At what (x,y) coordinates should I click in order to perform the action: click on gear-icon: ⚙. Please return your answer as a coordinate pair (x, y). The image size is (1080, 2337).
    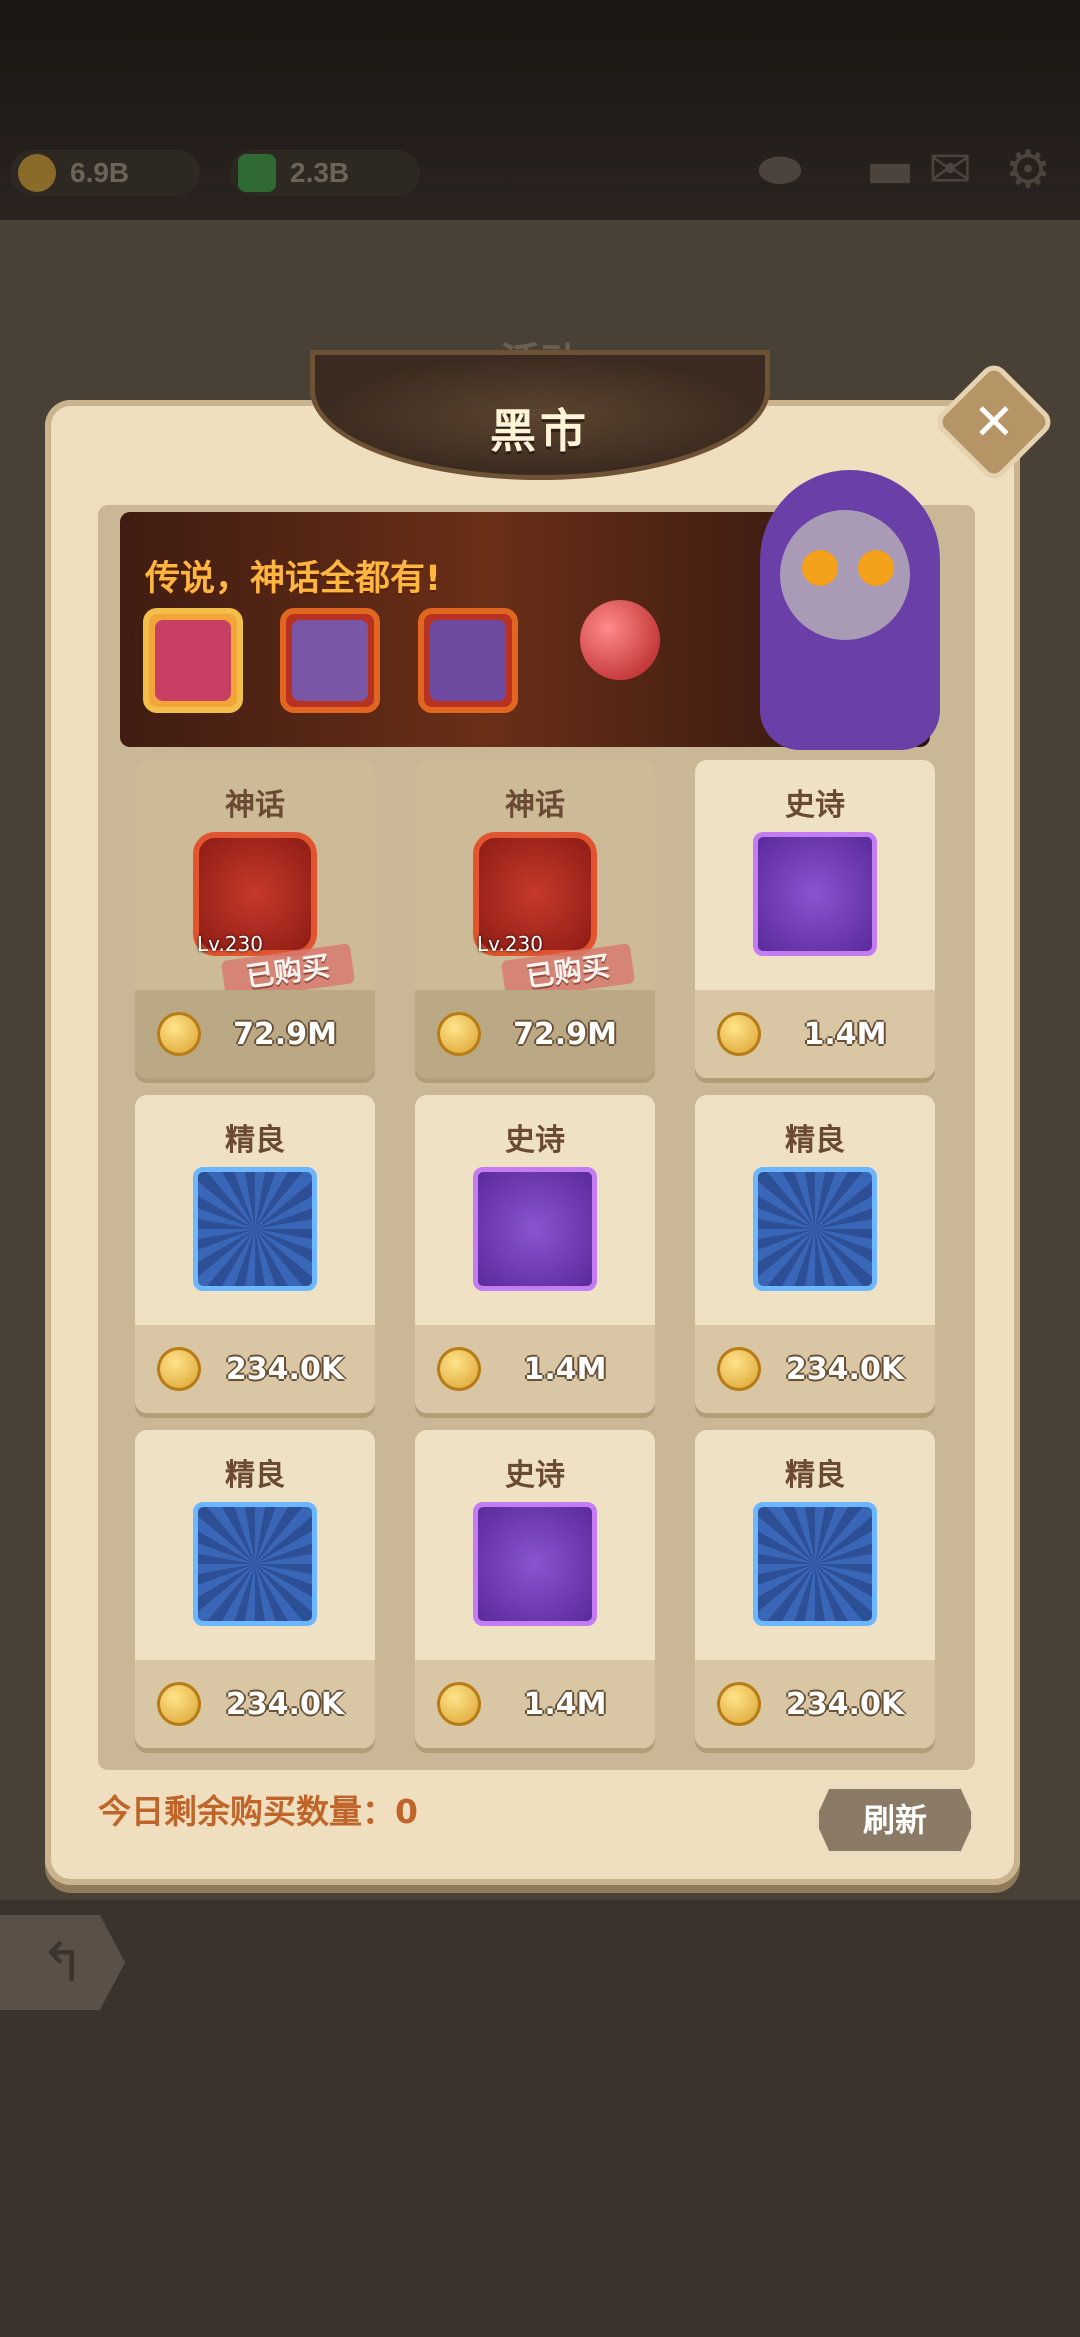
    Looking at the image, I should click on (1028, 170).